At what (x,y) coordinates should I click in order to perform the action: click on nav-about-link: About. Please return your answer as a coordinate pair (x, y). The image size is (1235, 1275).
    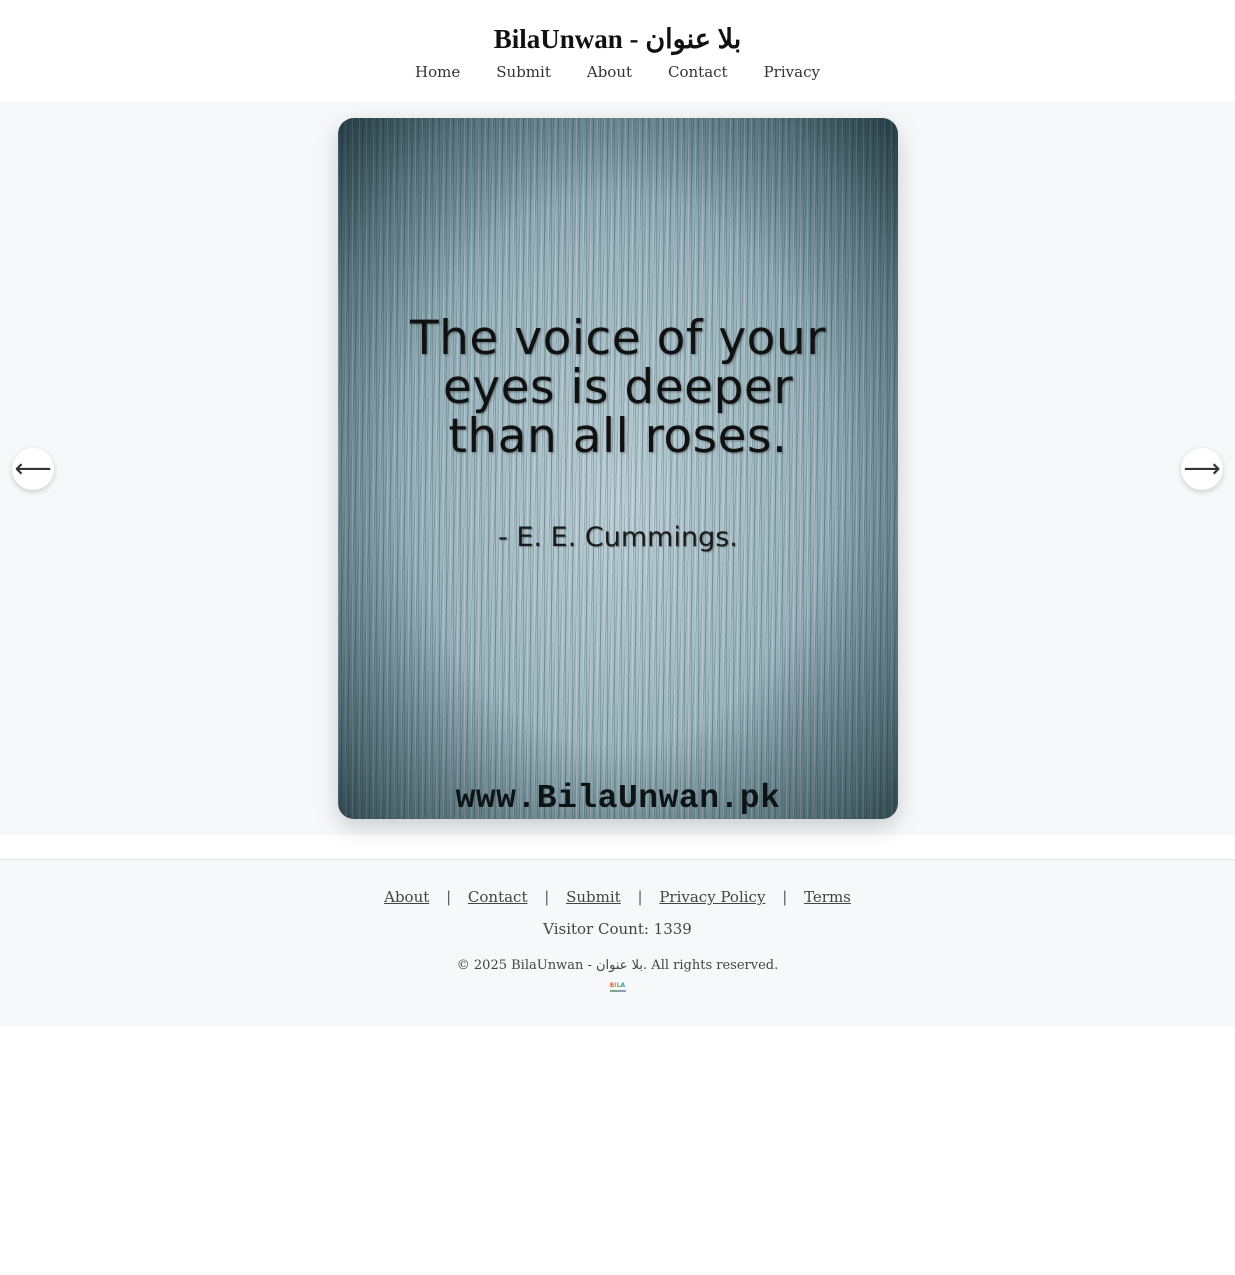
    Looking at the image, I should click on (609, 72).